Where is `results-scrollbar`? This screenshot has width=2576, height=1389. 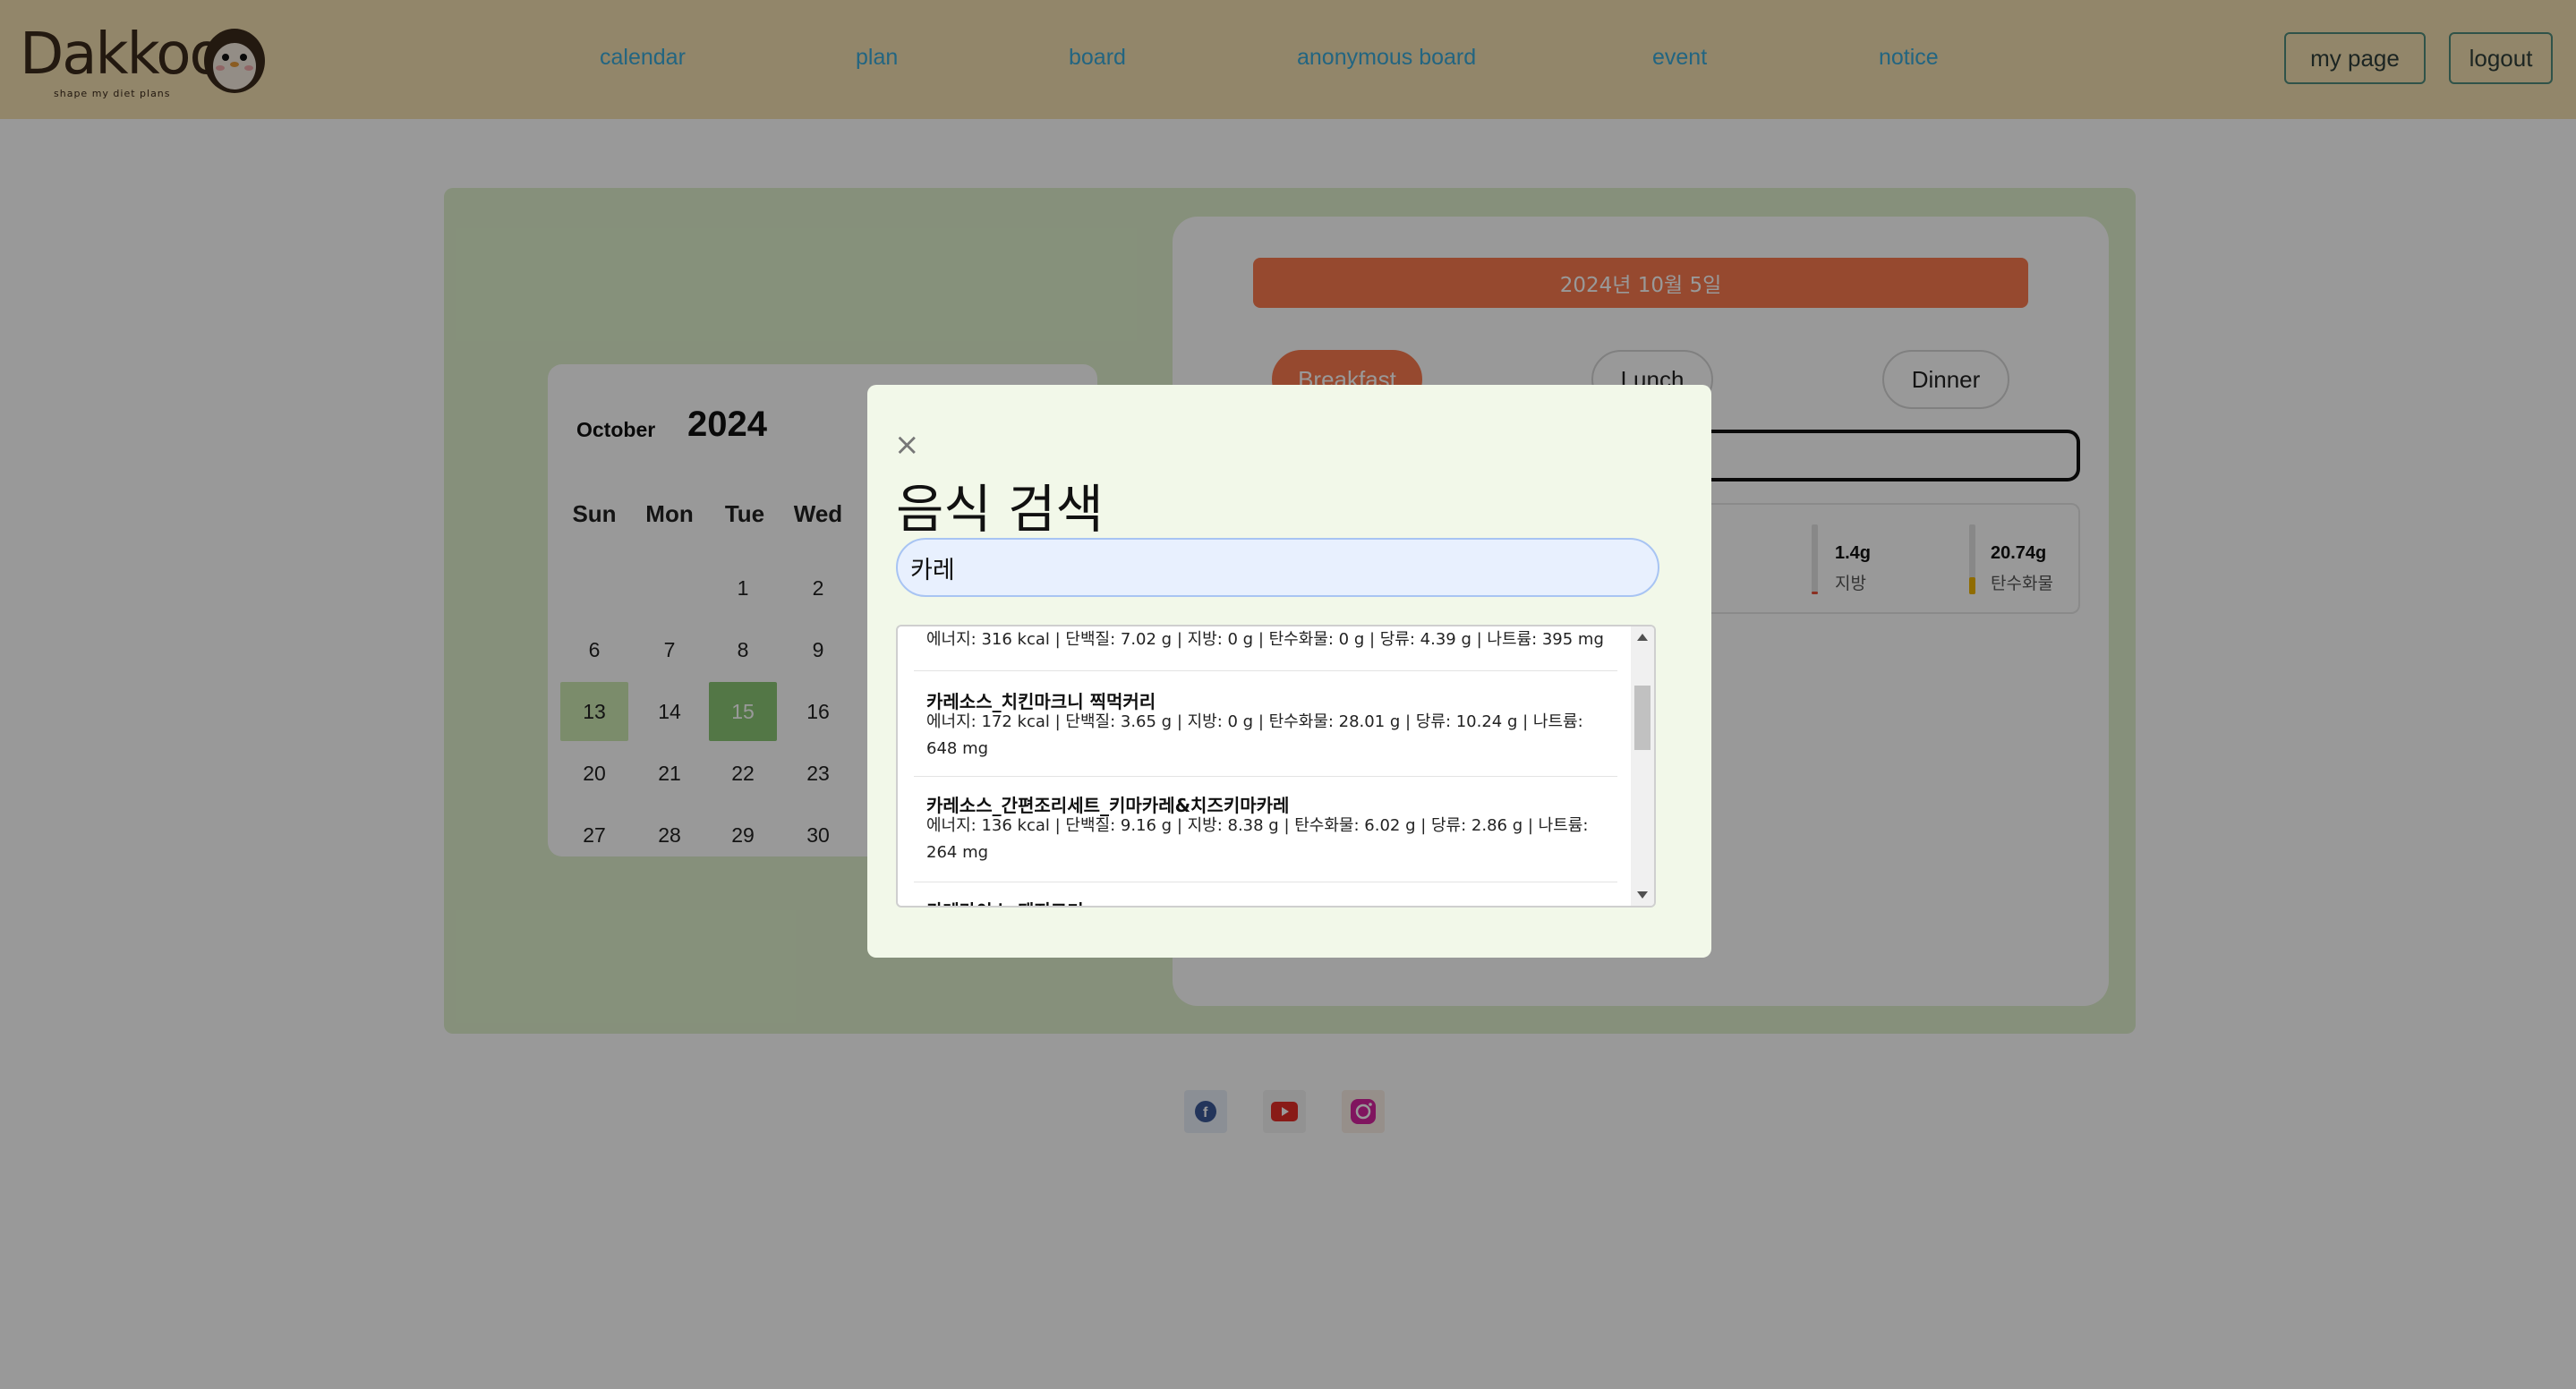
results-scrollbar is located at coordinates (1642, 766).